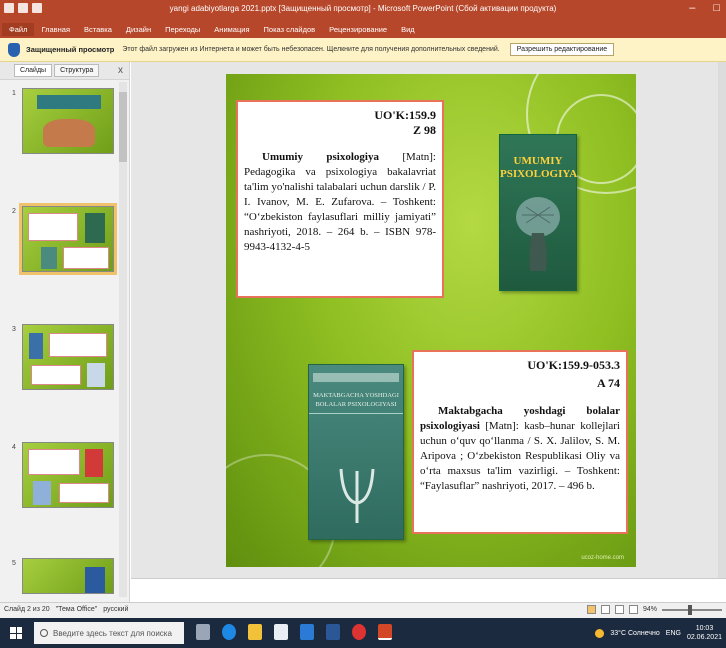  What do you see at coordinates (650, 609) in the screenshot?
I see `zoom-level: 94%` at bounding box center [650, 609].